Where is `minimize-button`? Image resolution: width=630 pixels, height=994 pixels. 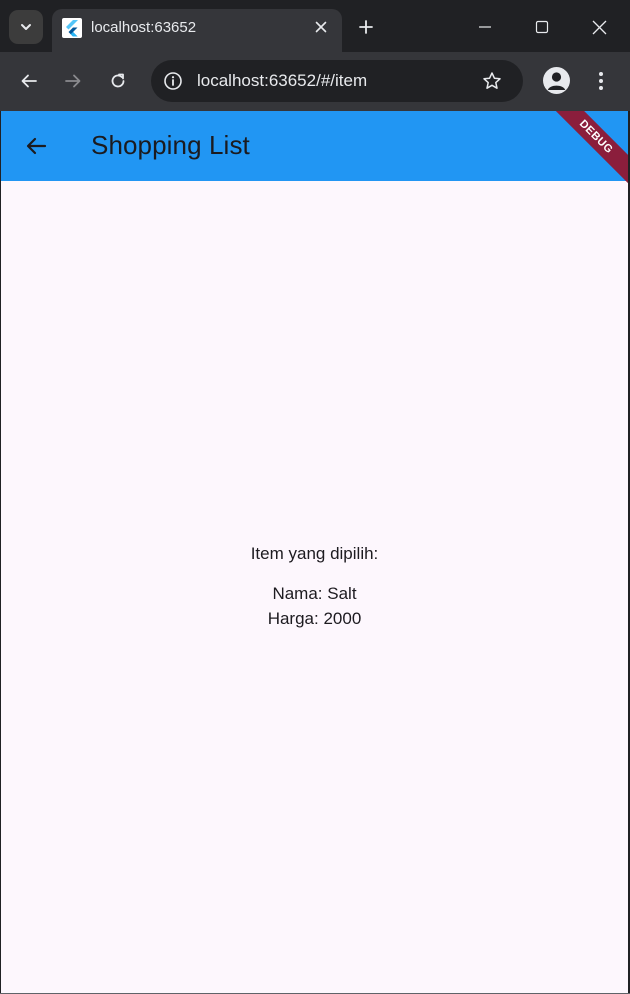 minimize-button is located at coordinates (485, 27).